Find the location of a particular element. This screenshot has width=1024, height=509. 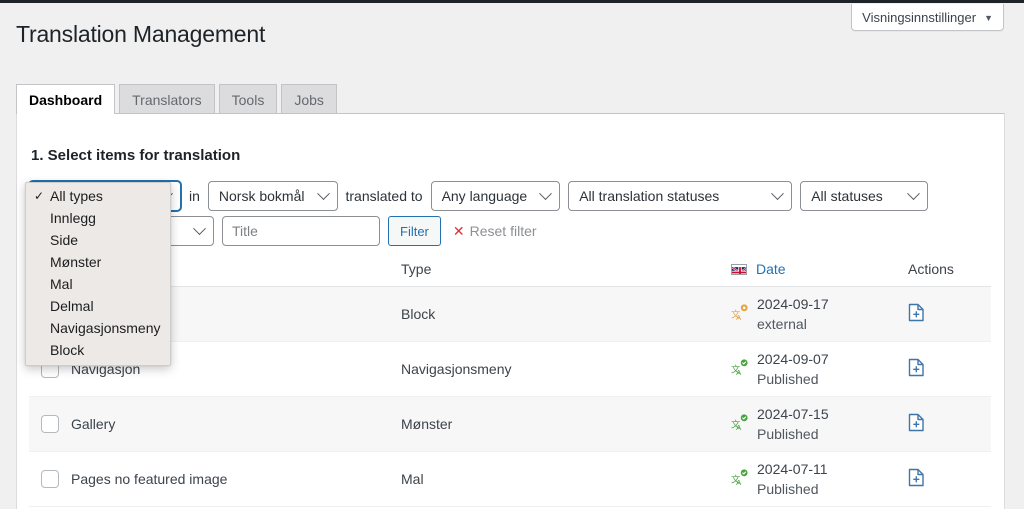

tab-translators-label: Translators is located at coordinates (167, 99).